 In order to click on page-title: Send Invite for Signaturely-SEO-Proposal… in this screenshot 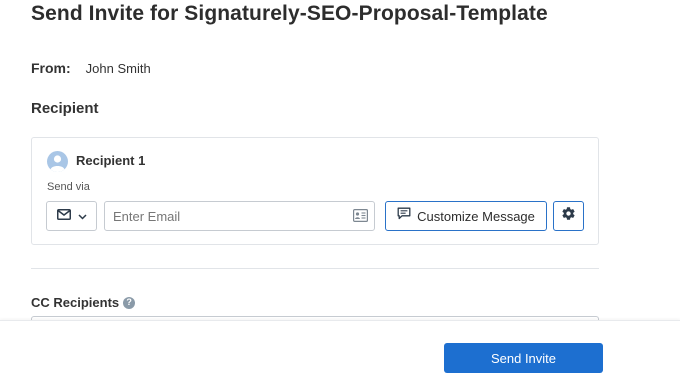, I will do `click(289, 13)`.